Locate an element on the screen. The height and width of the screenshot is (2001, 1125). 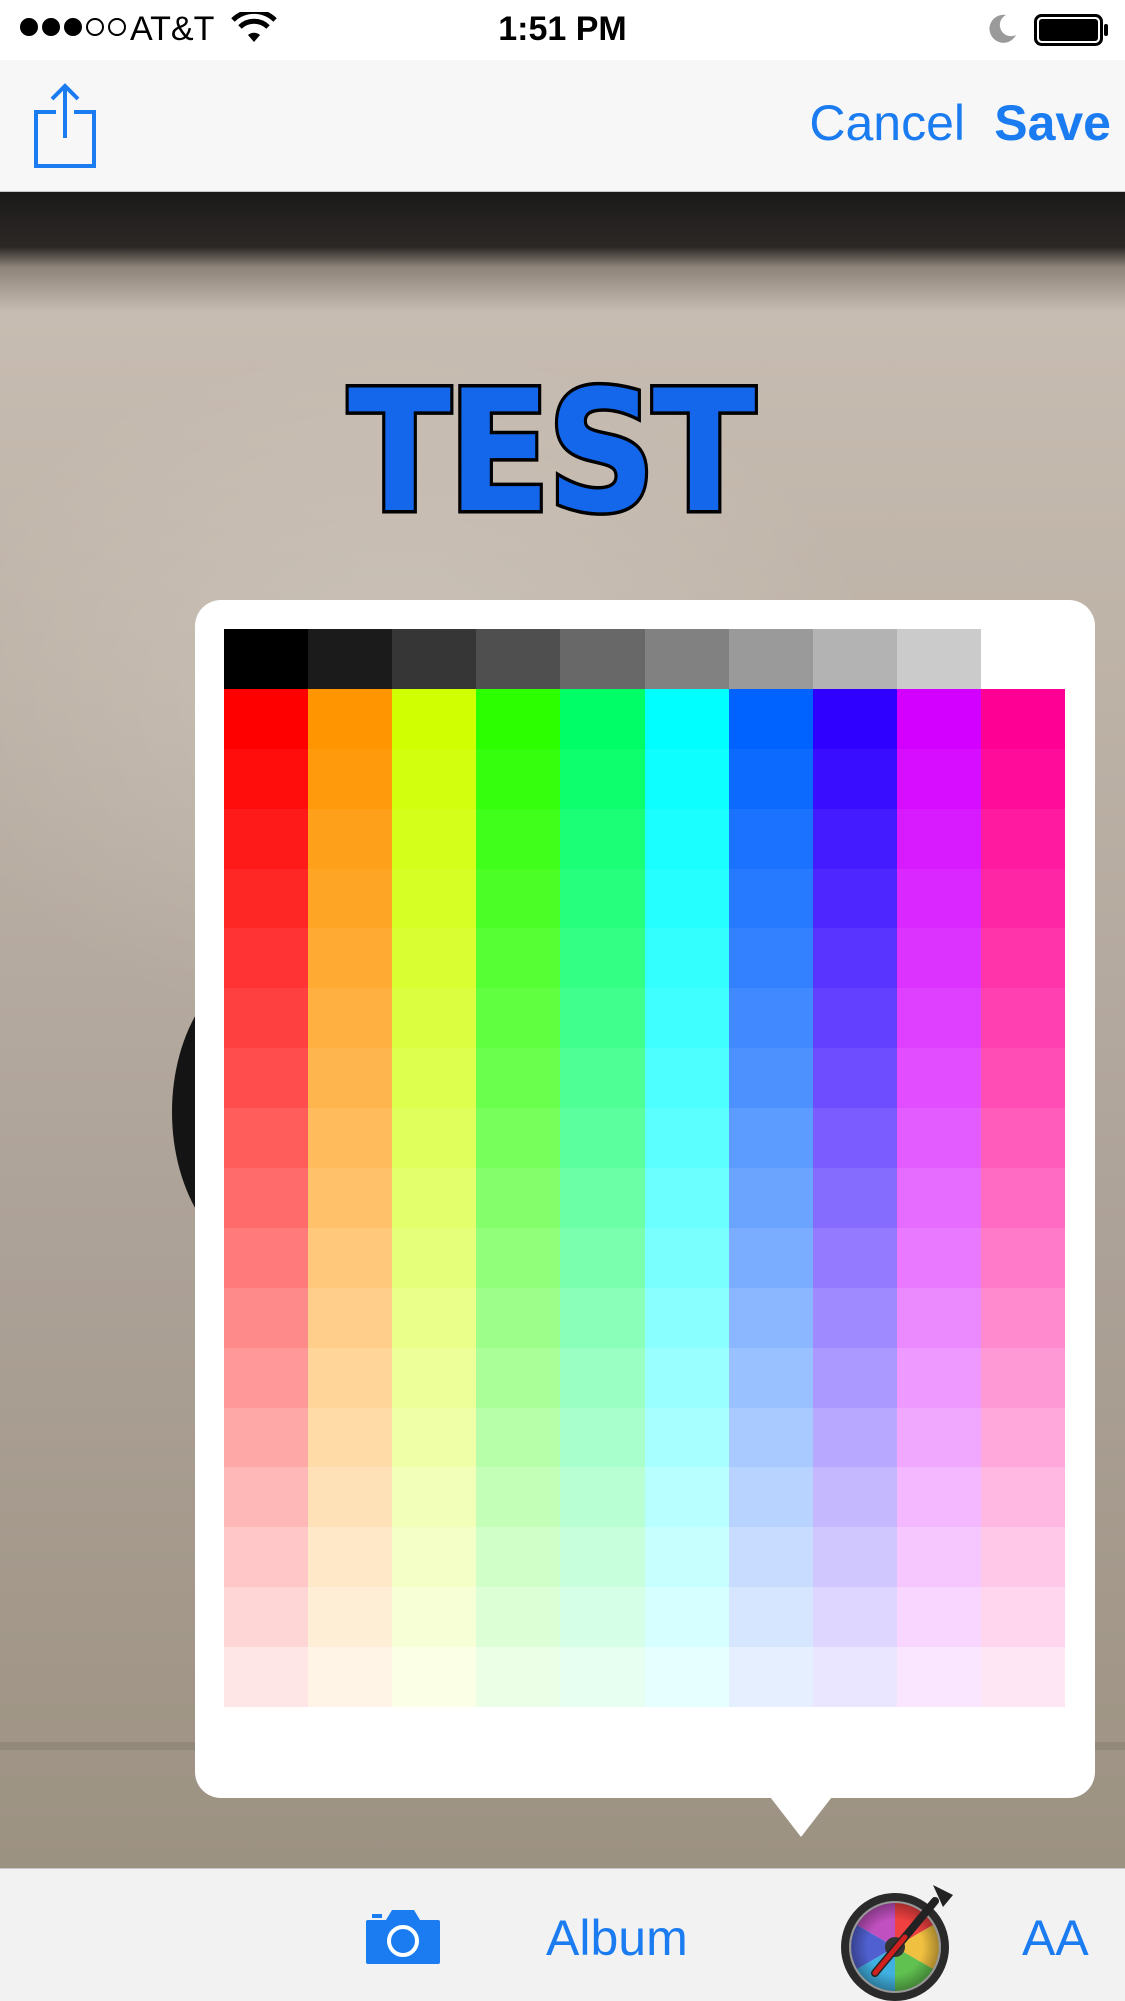
text-style-button: AA is located at coordinates (1055, 1938).